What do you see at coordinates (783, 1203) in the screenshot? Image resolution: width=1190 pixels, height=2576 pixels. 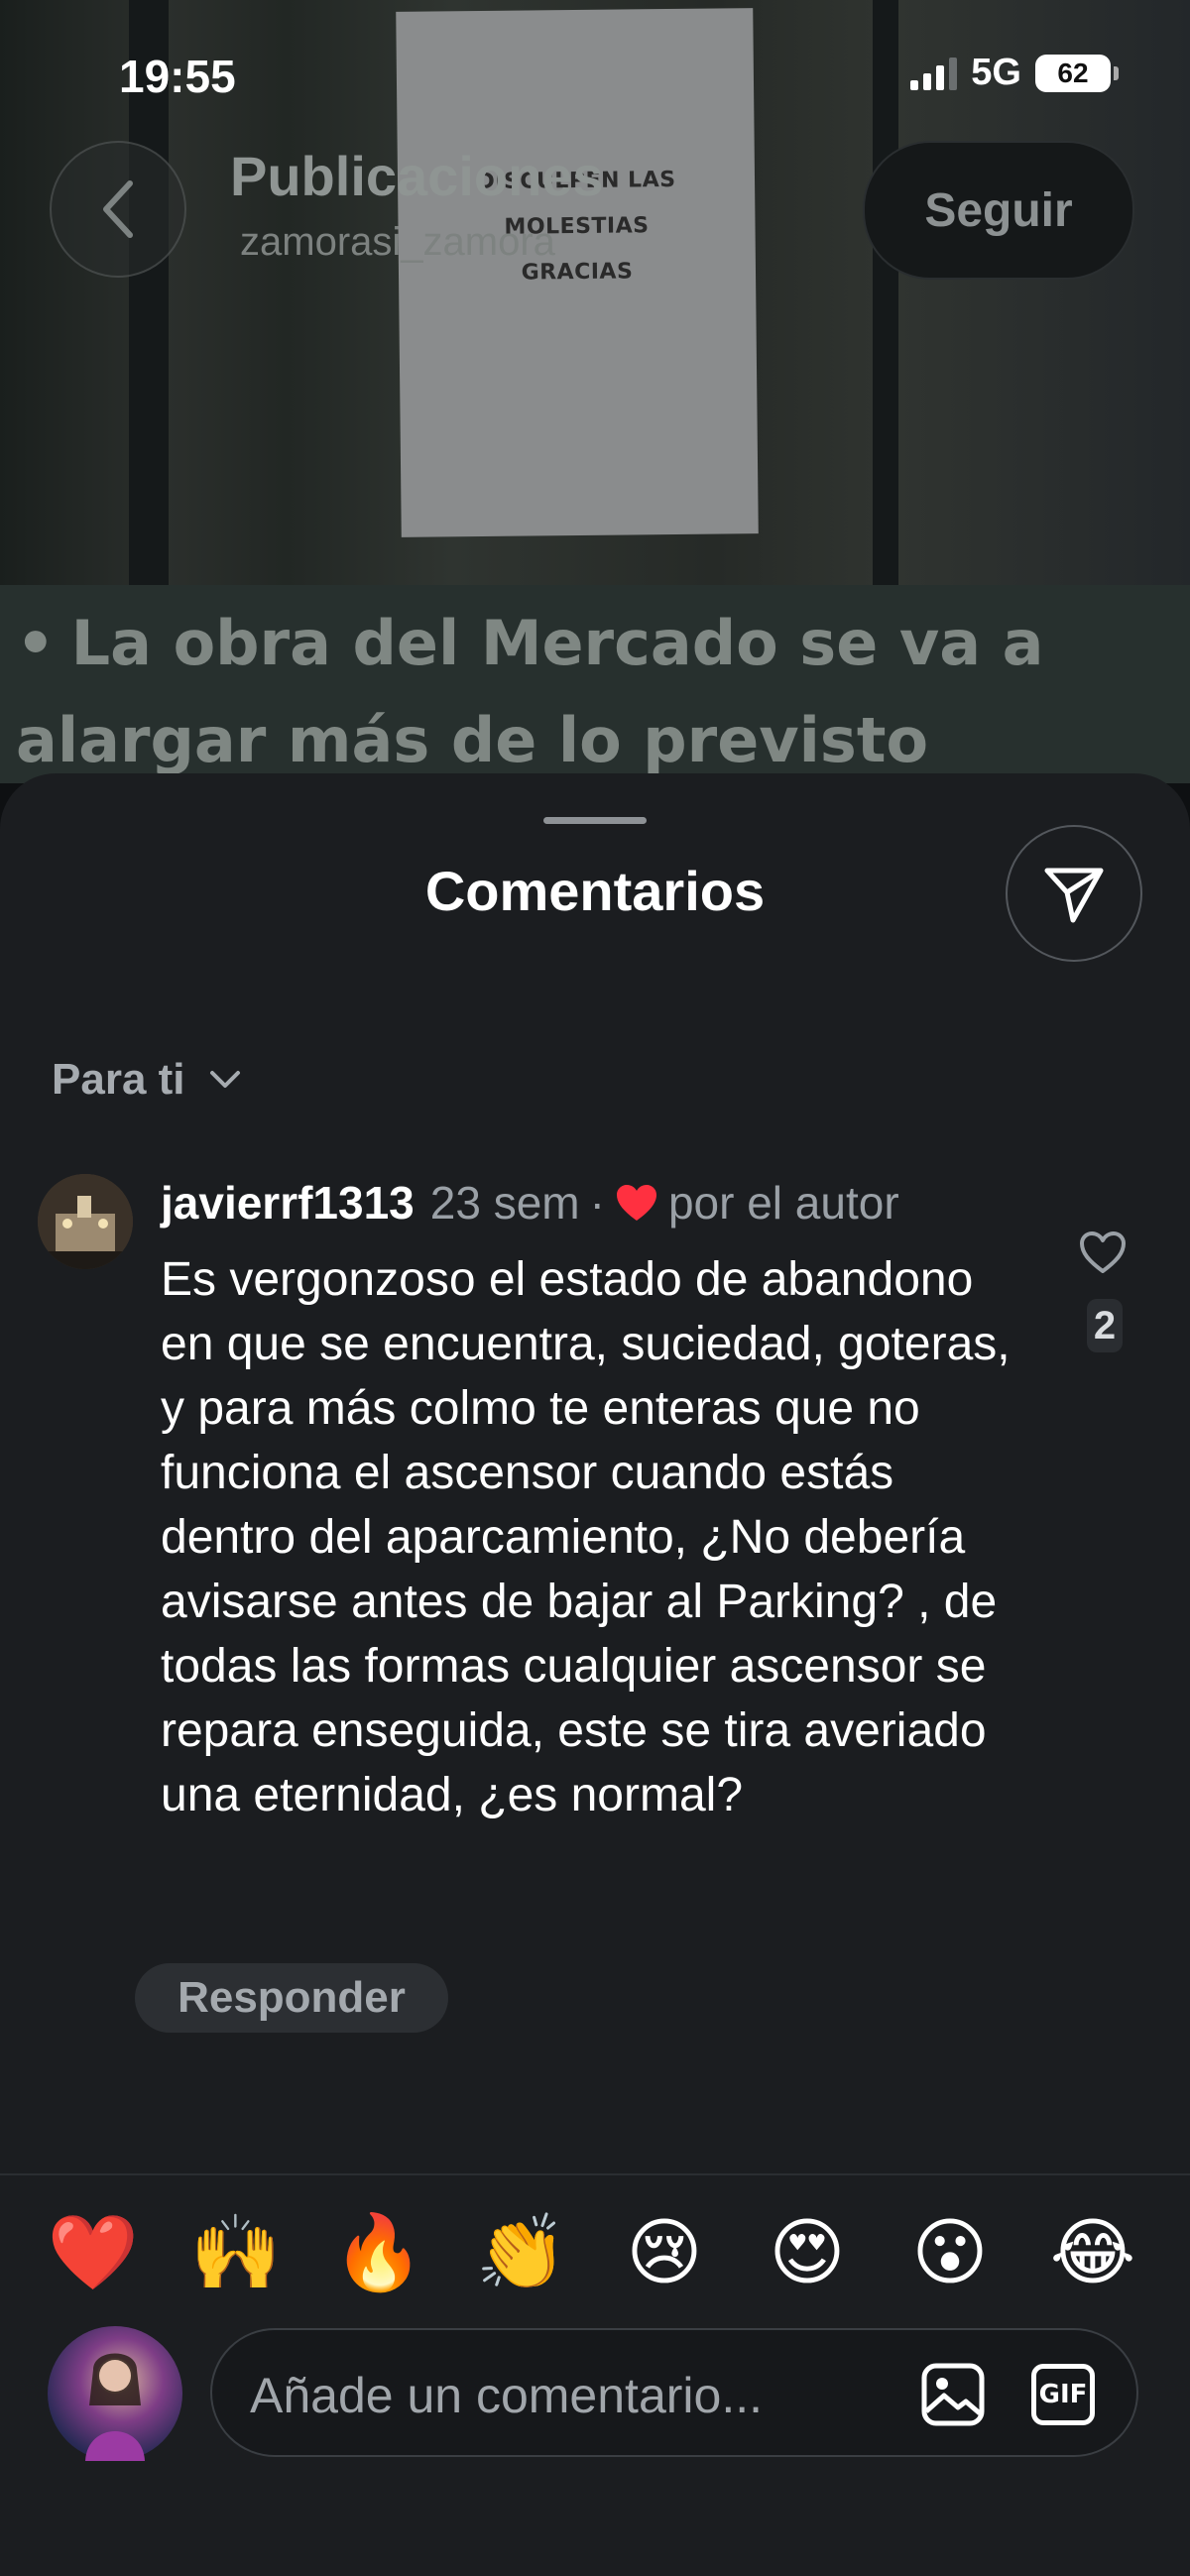 I see `liked-by-author-label: por el autor` at bounding box center [783, 1203].